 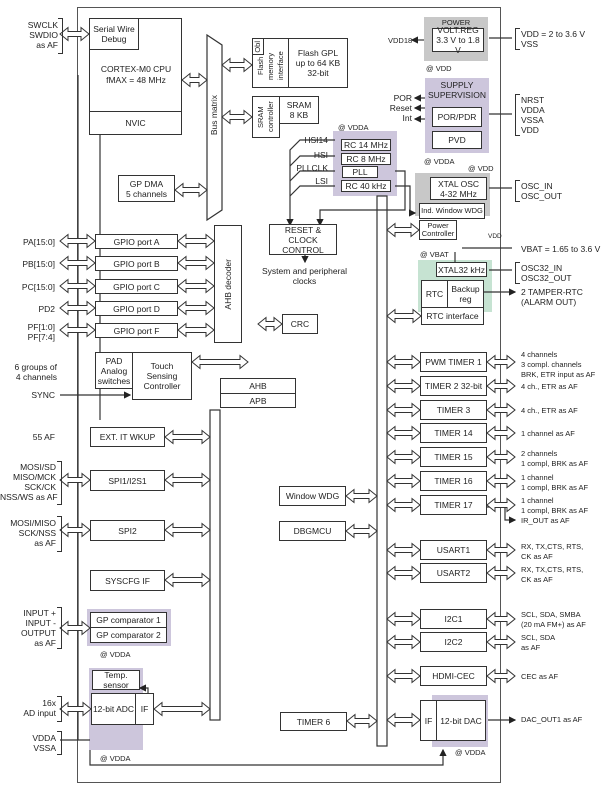 What do you see at coordinates (517, 273) in the screenshot?
I see `osc32-pins-bracket` at bounding box center [517, 273].